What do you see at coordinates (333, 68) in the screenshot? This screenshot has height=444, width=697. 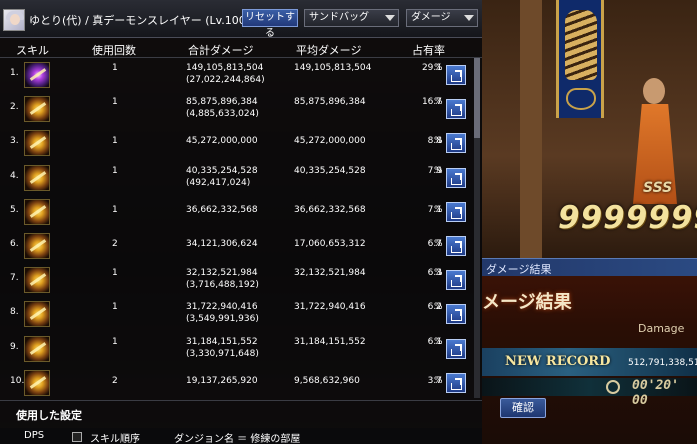 I see `average-damage: 149,105,813,504` at bounding box center [333, 68].